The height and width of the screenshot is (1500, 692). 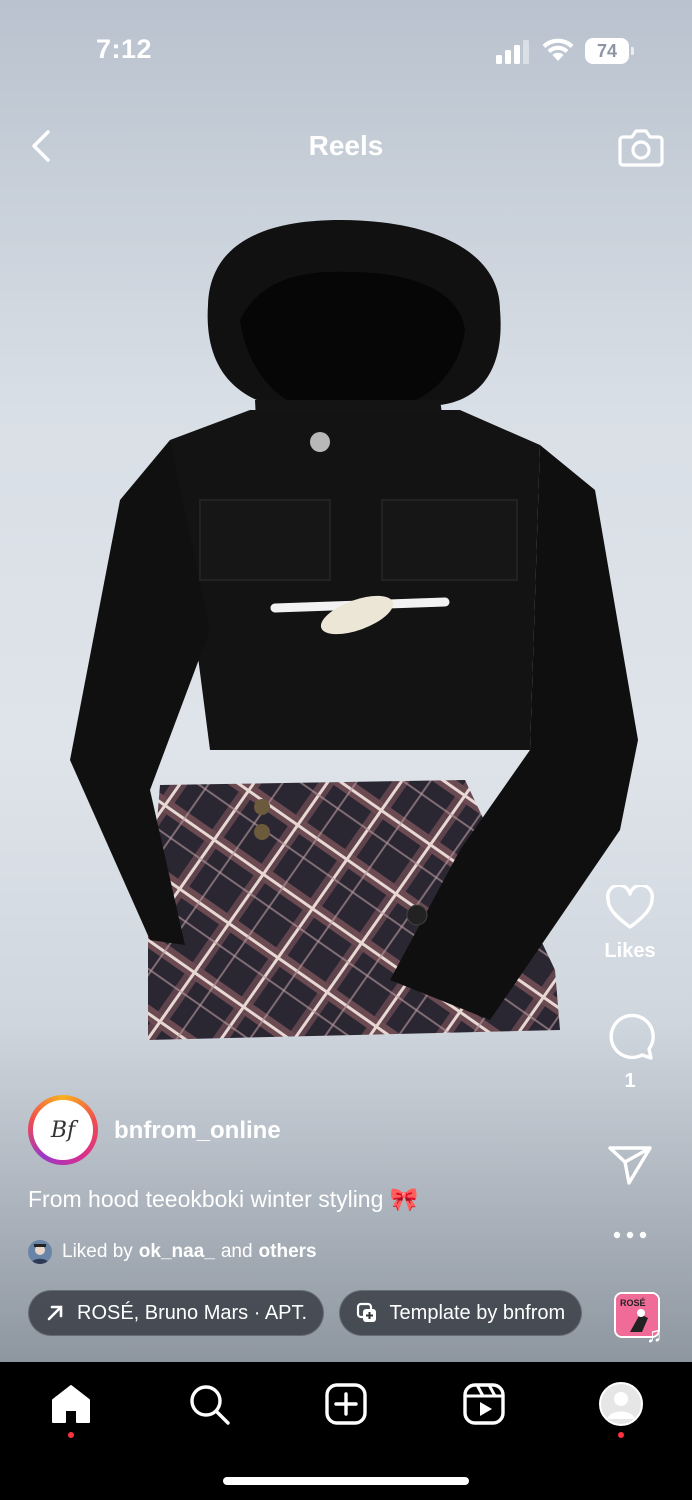 What do you see at coordinates (197, 1131) in the screenshot?
I see `username: bnfrom_online` at bounding box center [197, 1131].